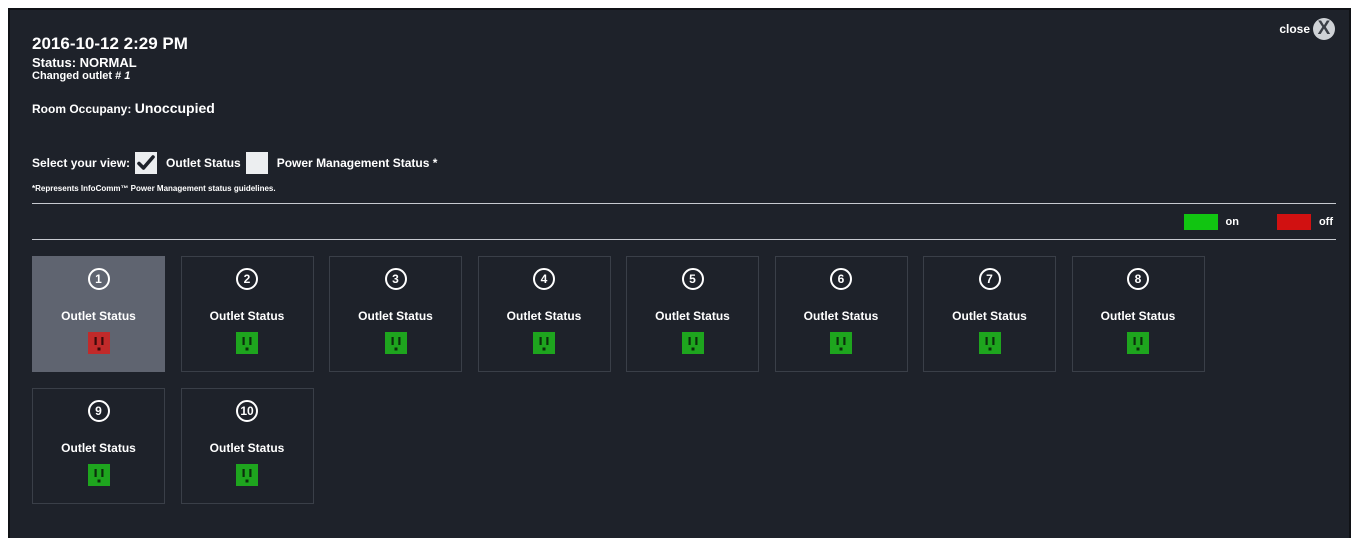 The height and width of the screenshot is (538, 1363). I want to click on legend: on off, so click(1258, 222).